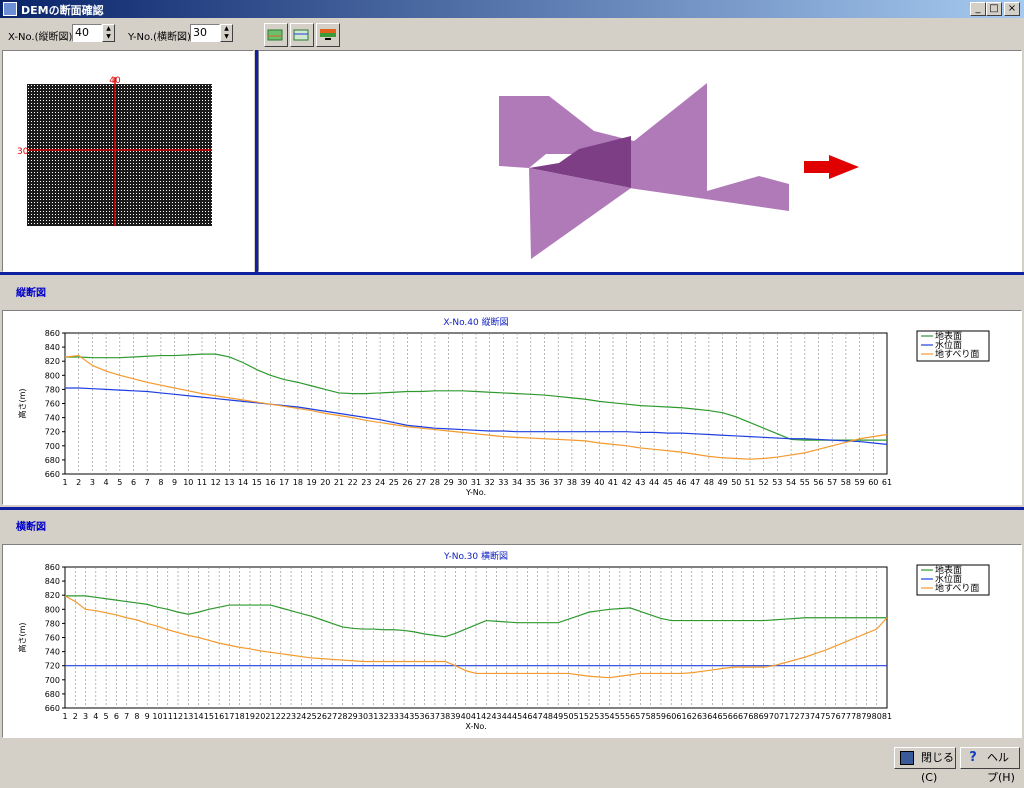  Describe the element at coordinates (953, 346) in the screenshot. I see `chart0-legend: 地表面水位面地すべり面` at that location.